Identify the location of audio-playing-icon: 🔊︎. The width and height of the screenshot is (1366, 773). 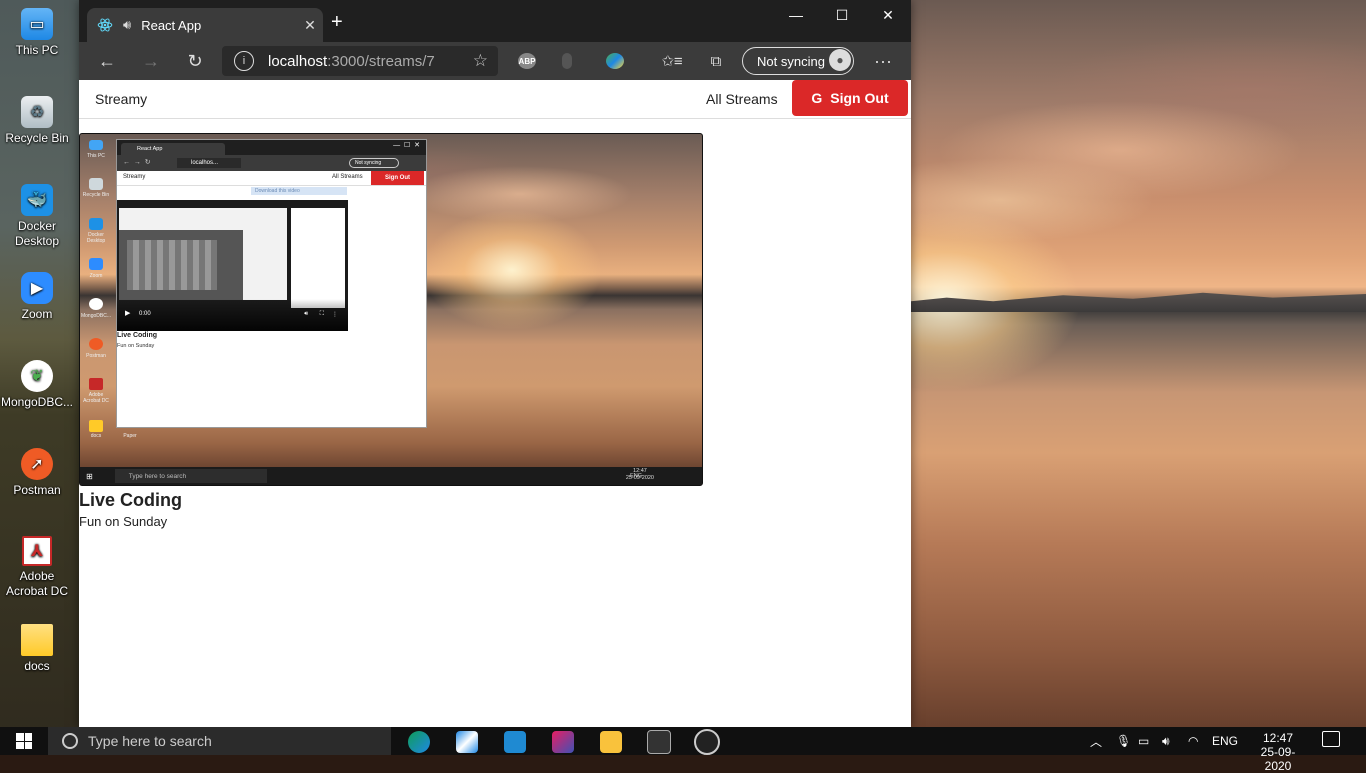
(127, 25).